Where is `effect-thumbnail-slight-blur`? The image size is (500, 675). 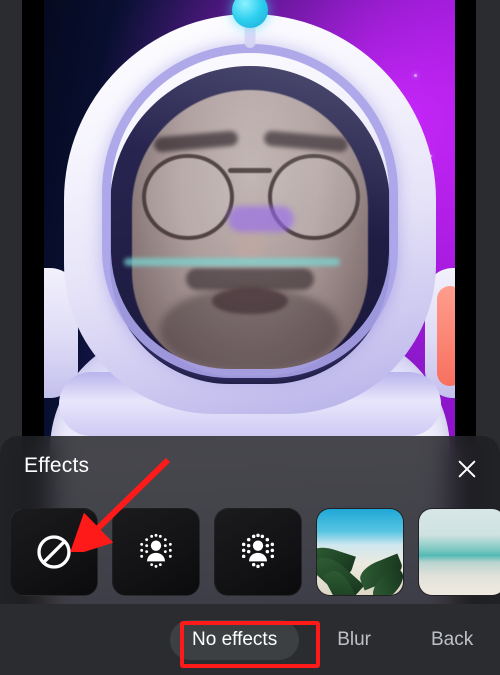 effect-thumbnail-slight-blur is located at coordinates (156, 552).